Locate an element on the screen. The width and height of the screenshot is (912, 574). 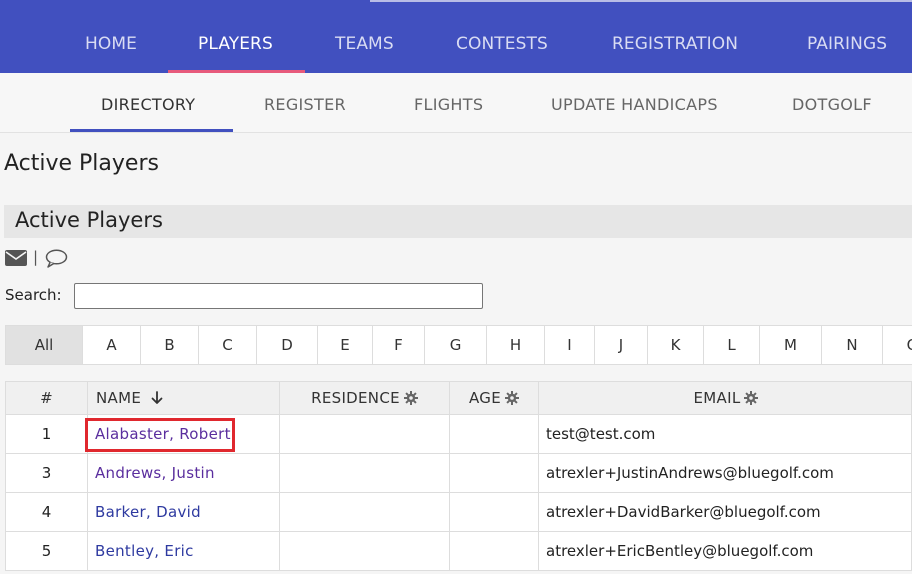
section-title: Active Players is located at coordinates (89, 220).